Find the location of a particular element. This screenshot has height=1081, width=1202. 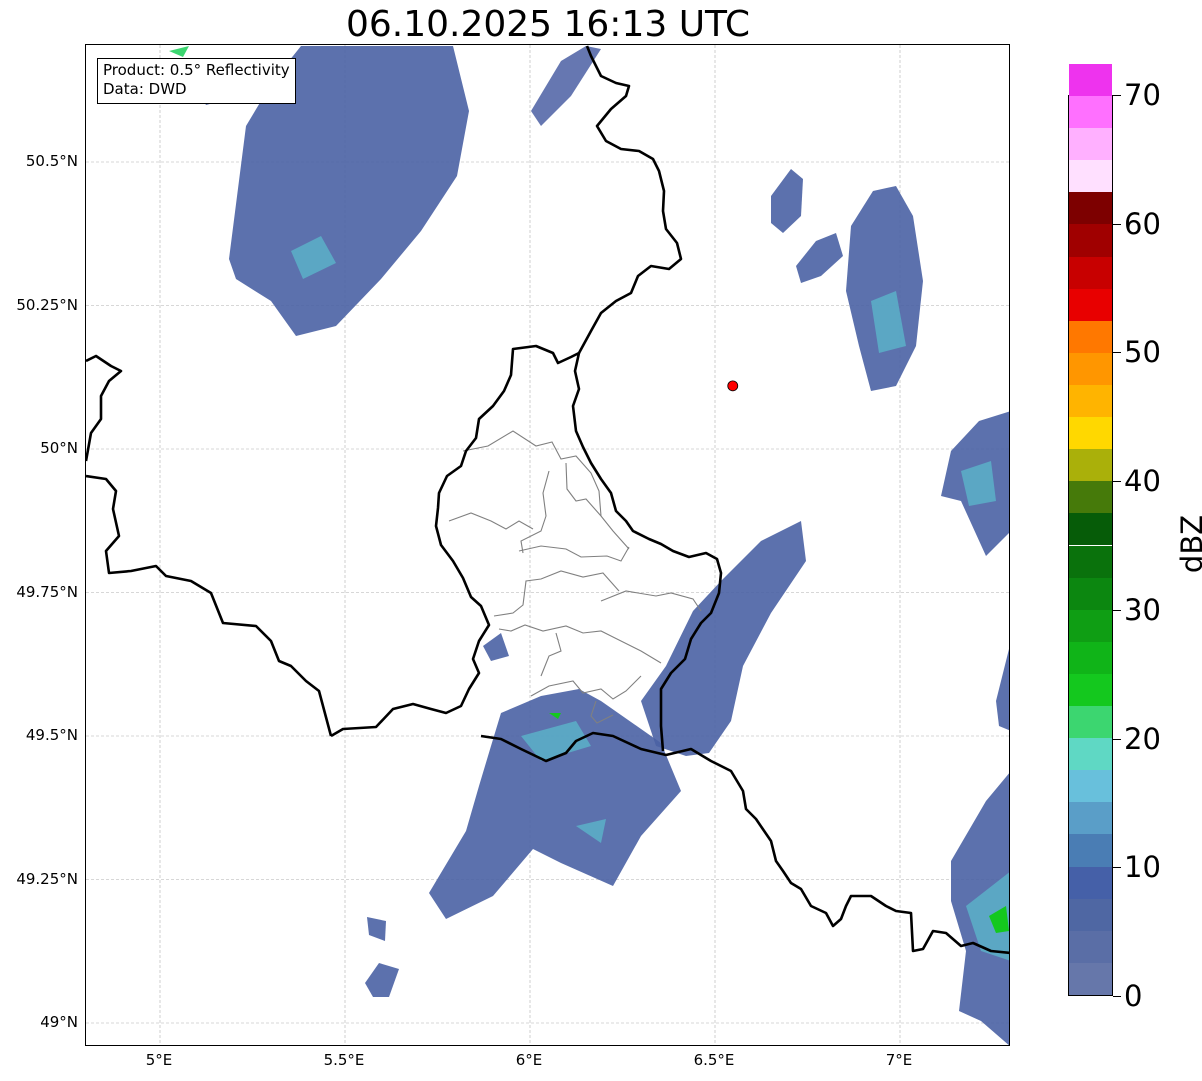

longitude-tick-label: 7°E is located at coordinates (899, 1060).